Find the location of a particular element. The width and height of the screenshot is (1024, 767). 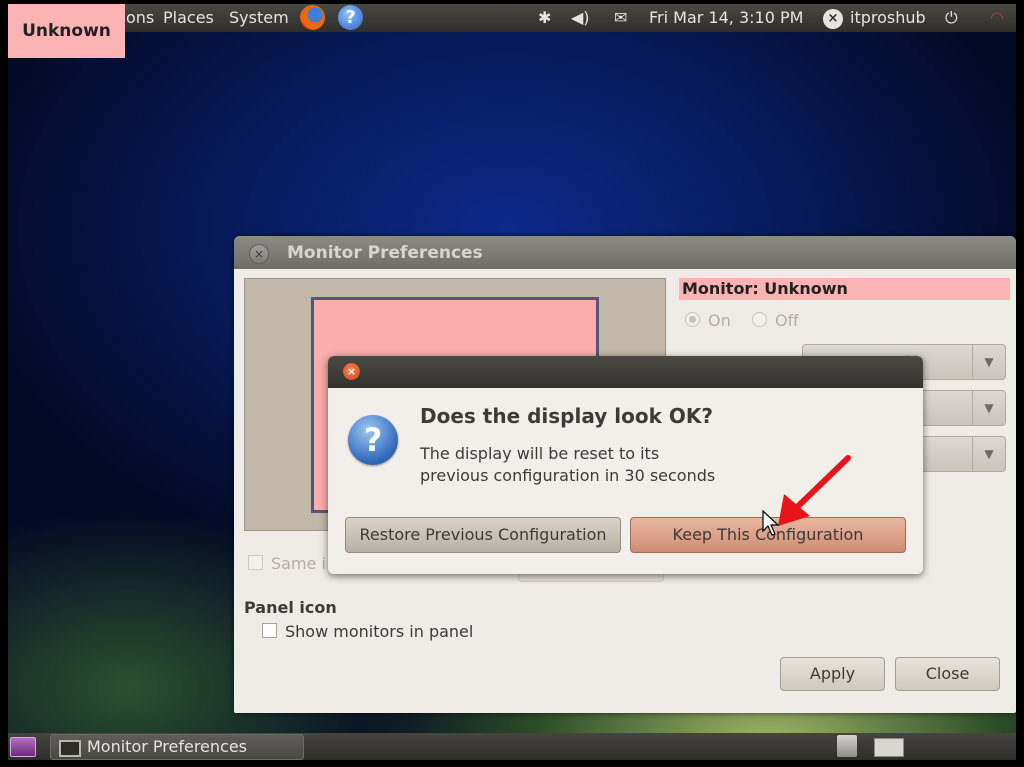

mail-icon: ✉ is located at coordinates (620, 17).